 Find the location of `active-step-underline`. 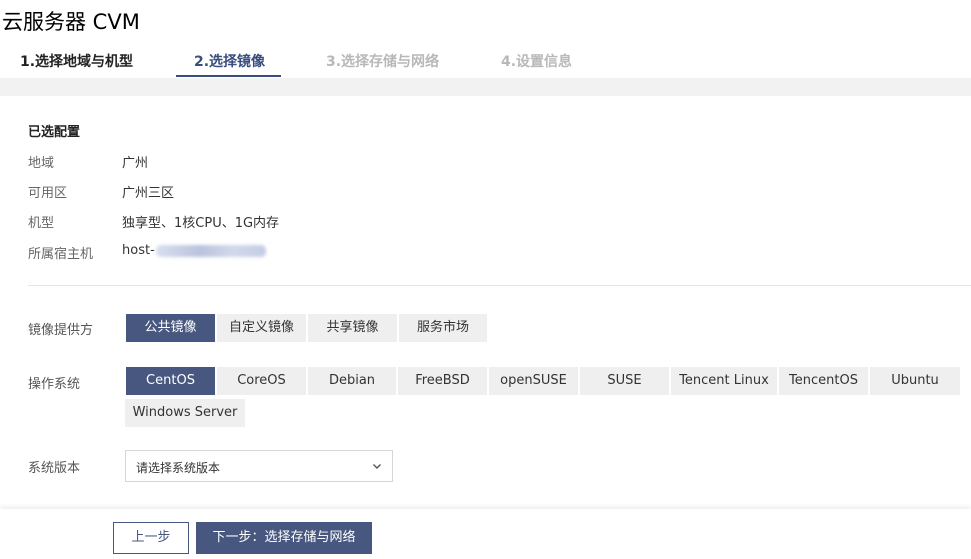

active-step-underline is located at coordinates (228, 76).